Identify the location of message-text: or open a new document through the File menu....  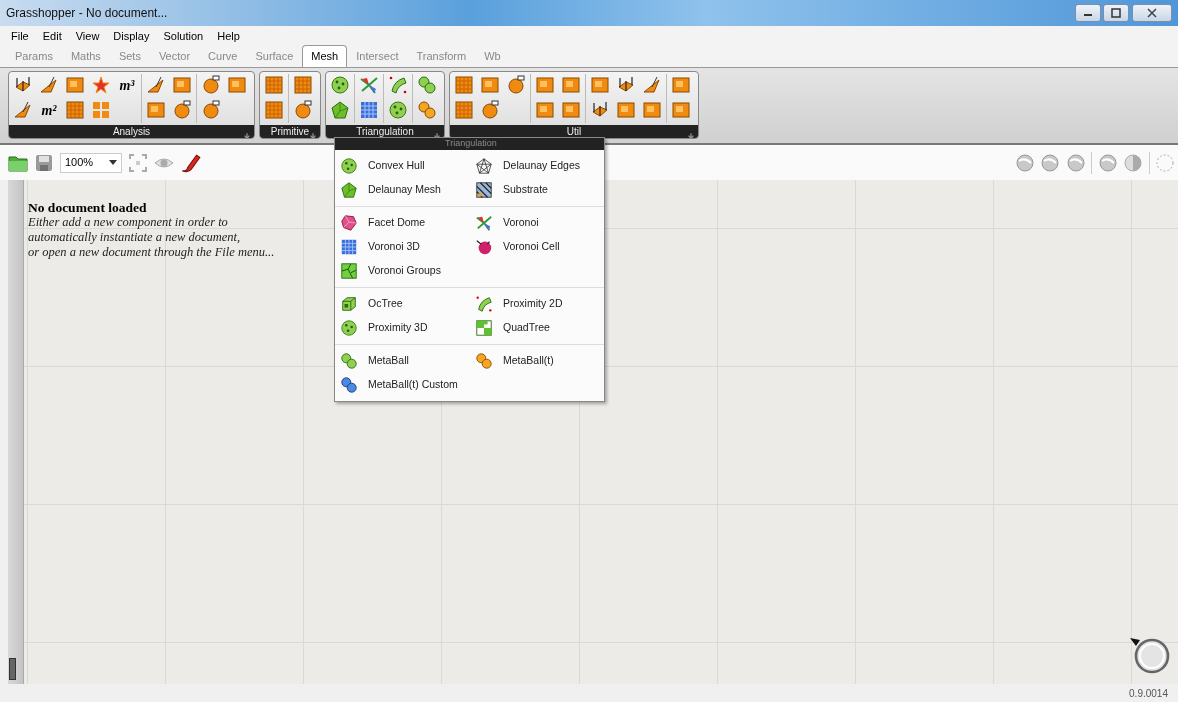
(152, 252).